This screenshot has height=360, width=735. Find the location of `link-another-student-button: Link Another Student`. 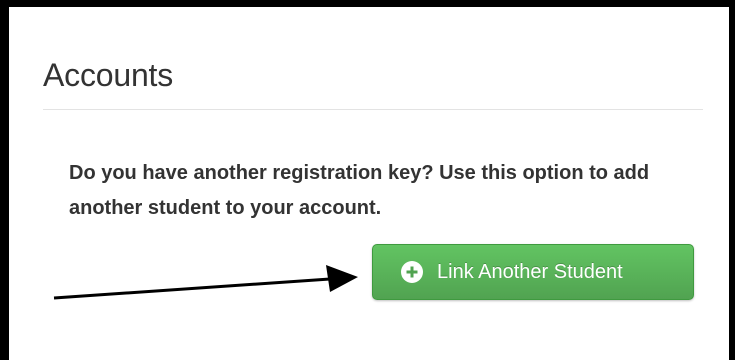

link-another-student-button: Link Another Student is located at coordinates (533, 272).